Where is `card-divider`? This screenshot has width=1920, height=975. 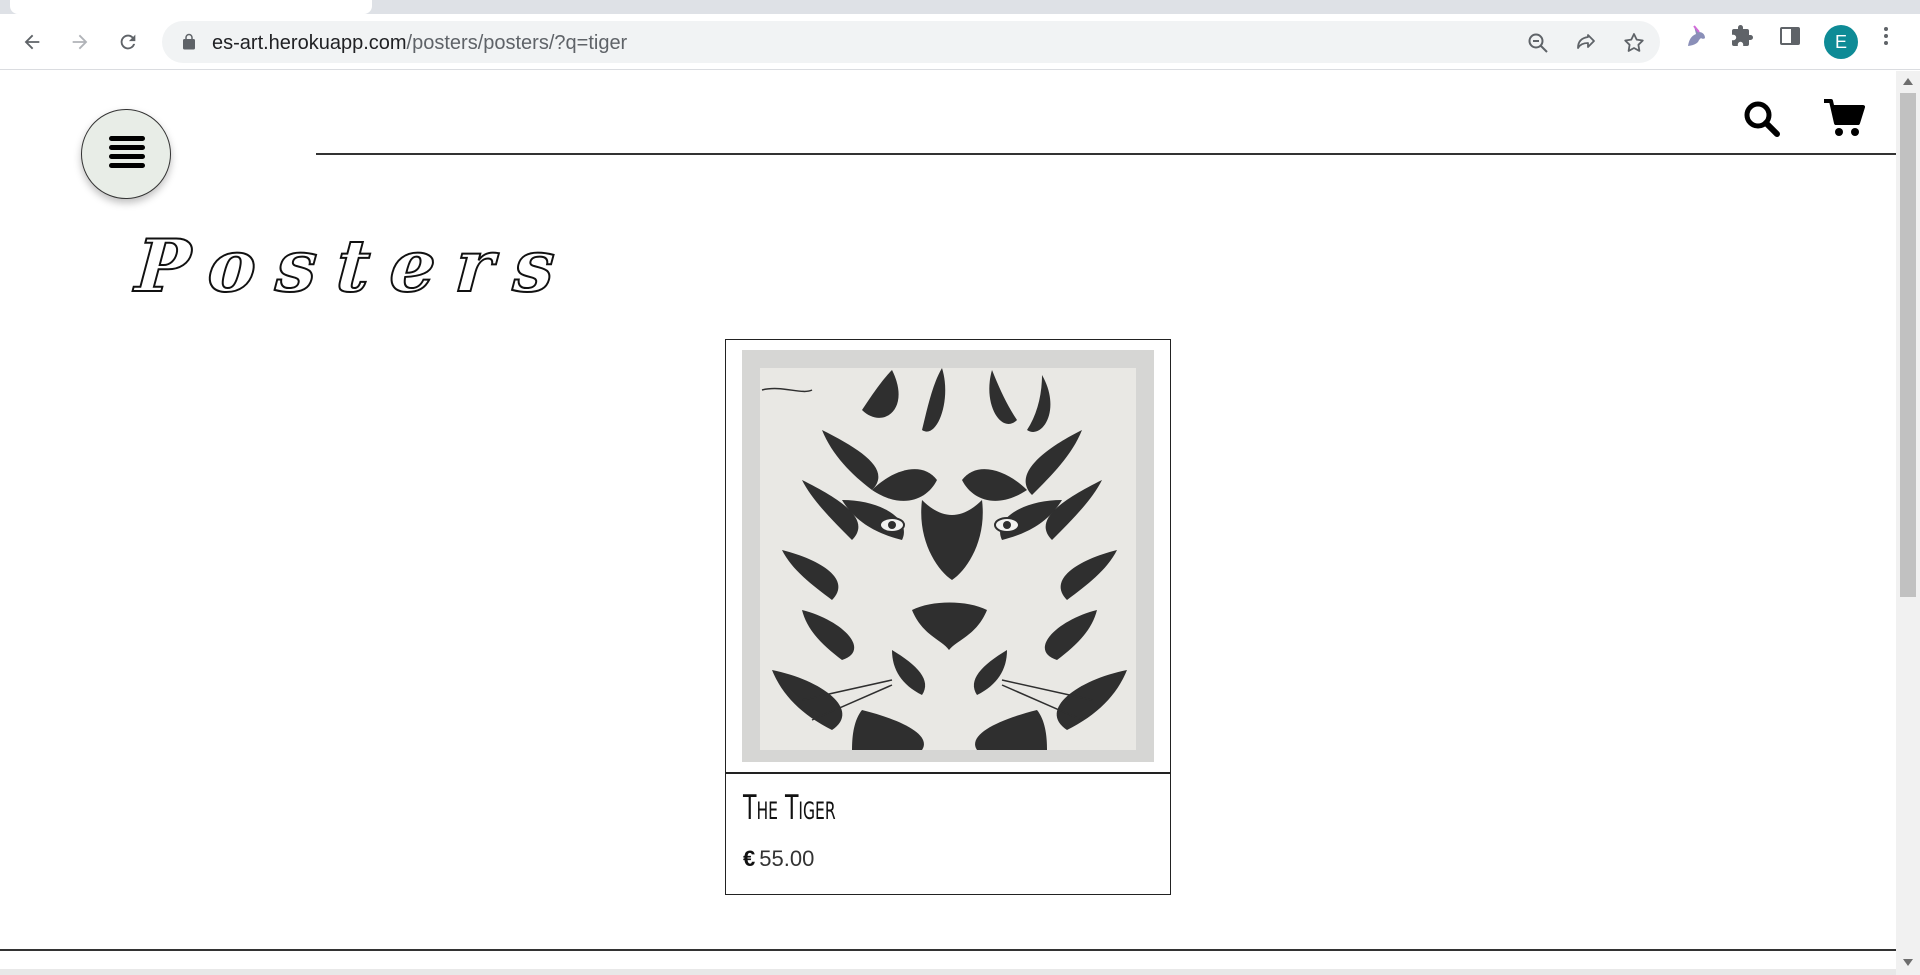
card-divider is located at coordinates (948, 773).